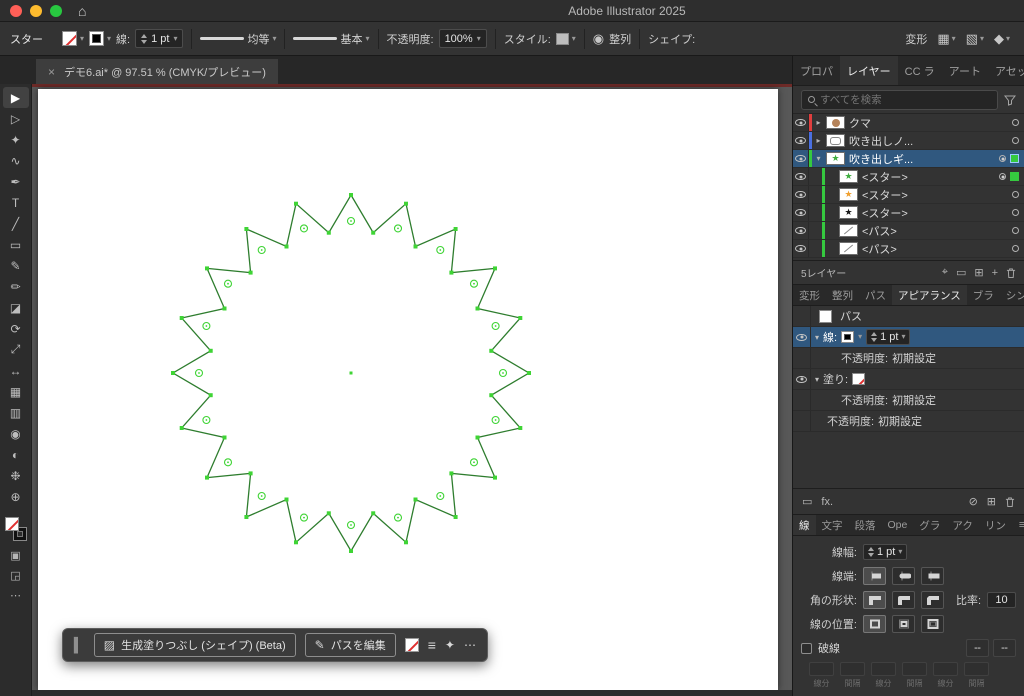 The image size is (1024, 696). I want to click on width-profile-control: 均等 ▾, so click(238, 39).